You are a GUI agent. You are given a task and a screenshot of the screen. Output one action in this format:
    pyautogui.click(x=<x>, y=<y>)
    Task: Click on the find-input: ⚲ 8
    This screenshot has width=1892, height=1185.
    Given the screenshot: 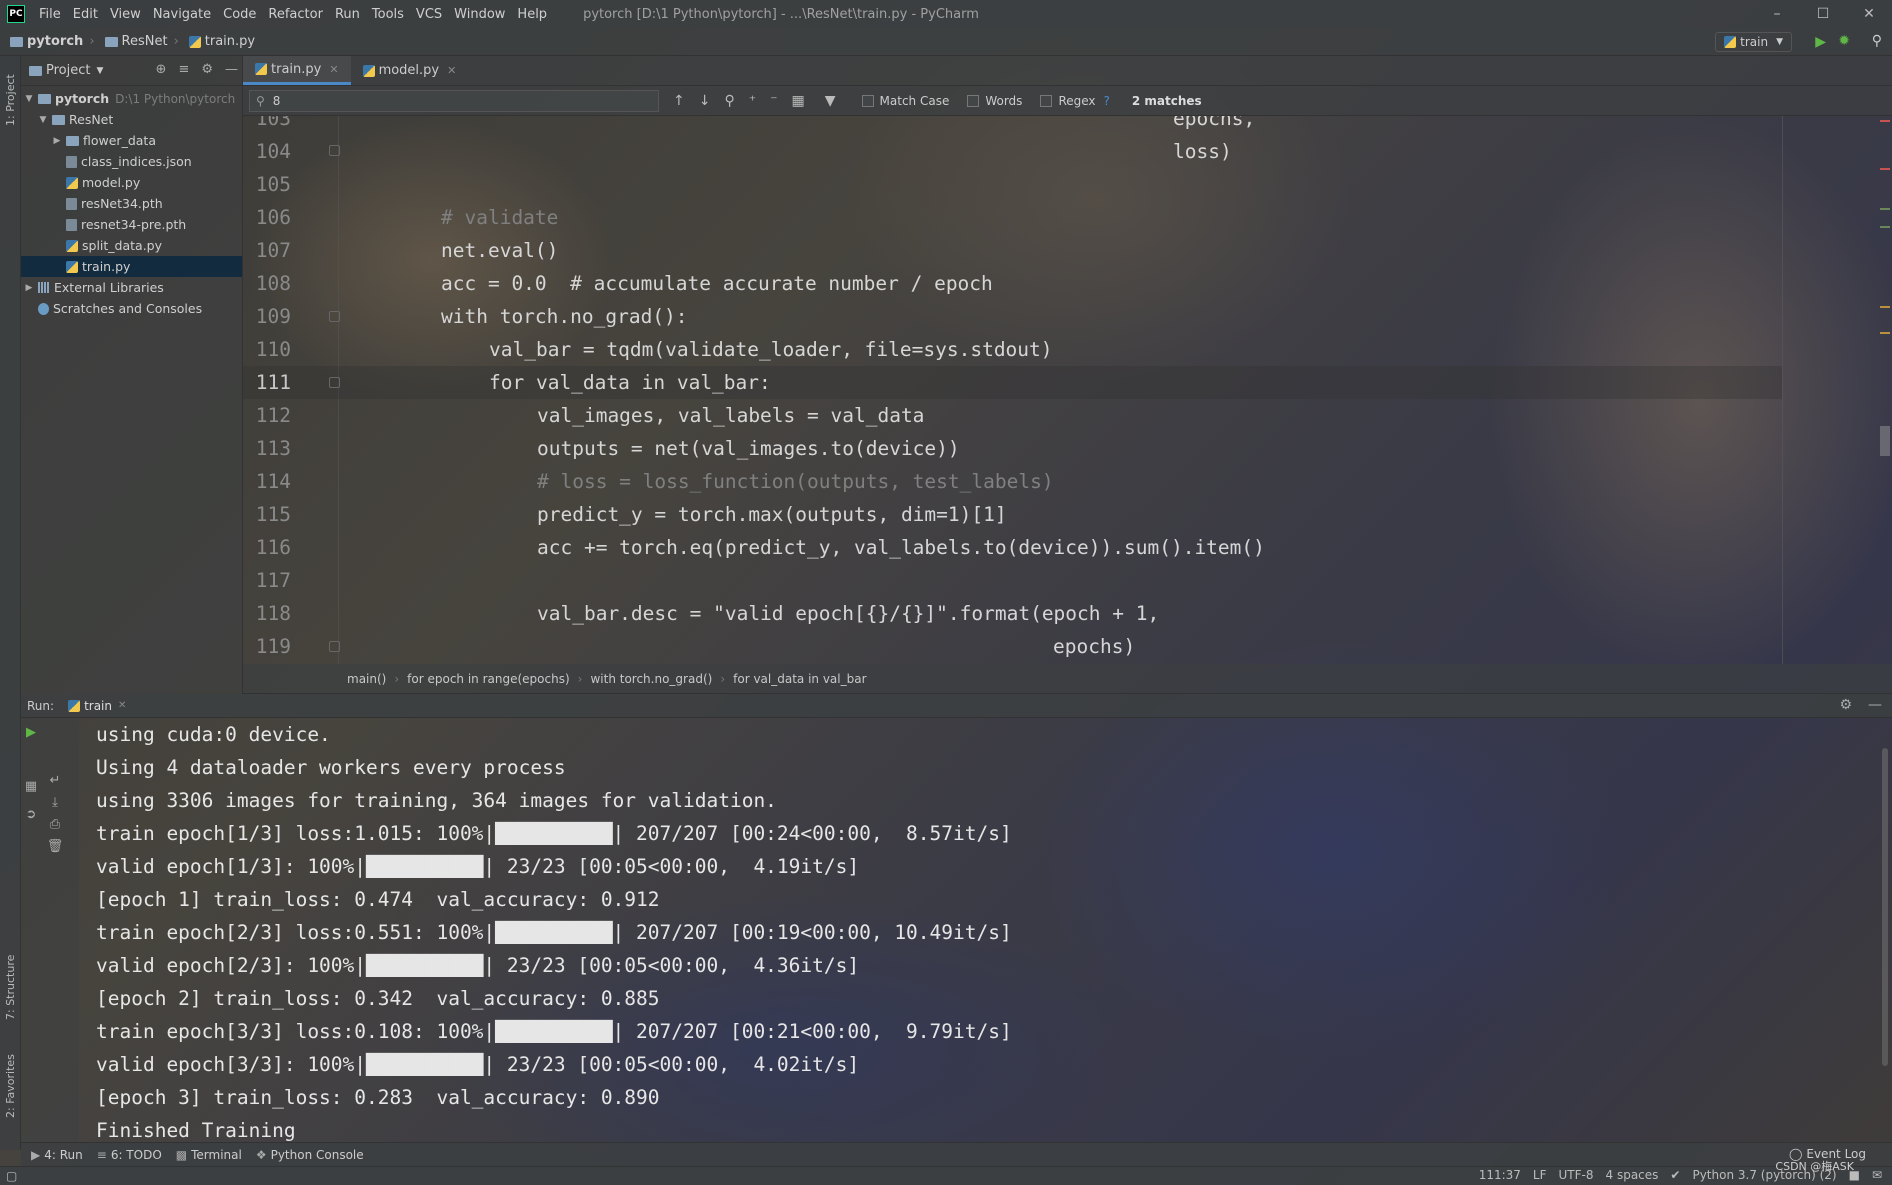 What is the action you would take?
    pyautogui.click(x=454, y=100)
    